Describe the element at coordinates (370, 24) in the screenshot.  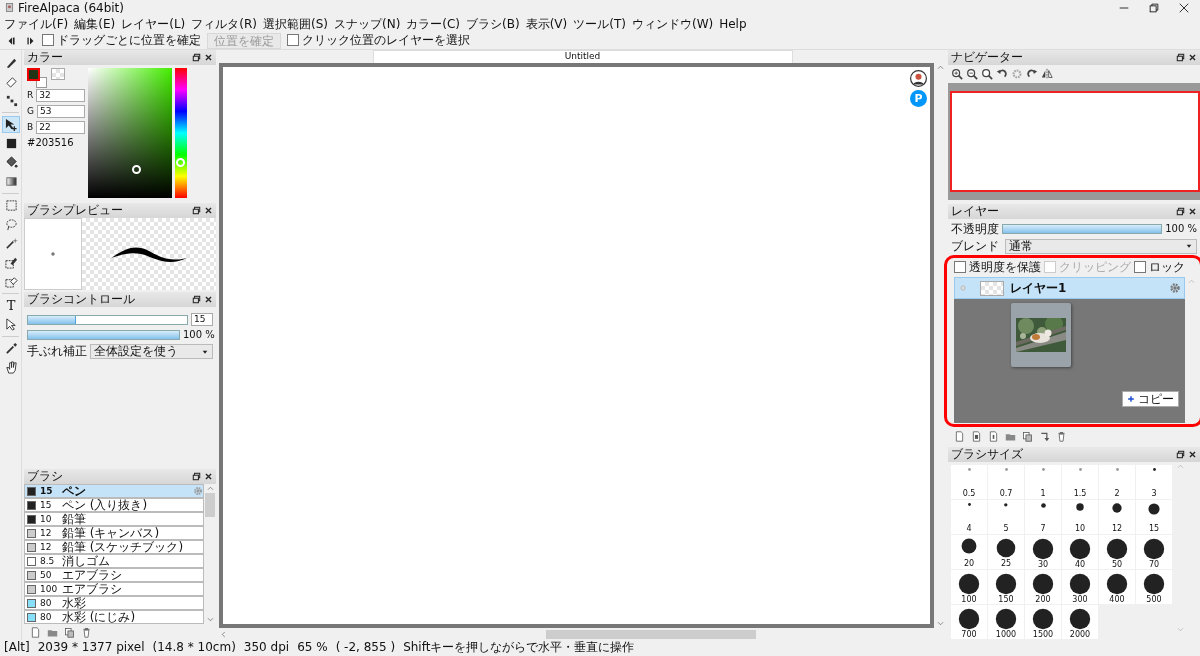
I see `menu-item: スナップ(N)` at that location.